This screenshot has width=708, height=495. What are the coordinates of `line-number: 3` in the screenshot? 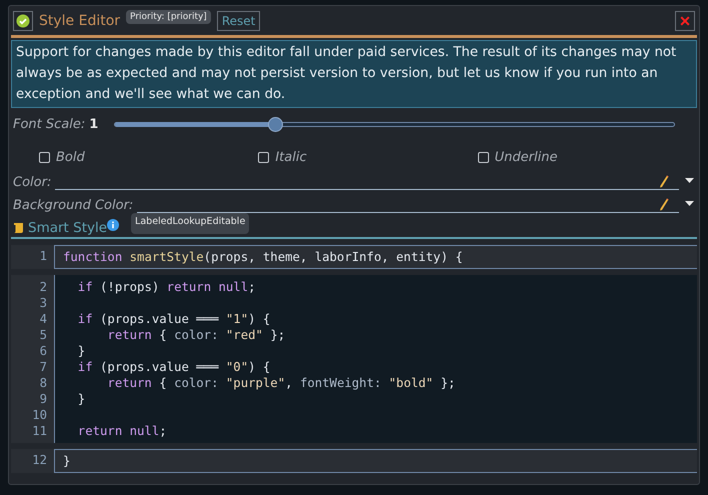 It's located at (43, 303).